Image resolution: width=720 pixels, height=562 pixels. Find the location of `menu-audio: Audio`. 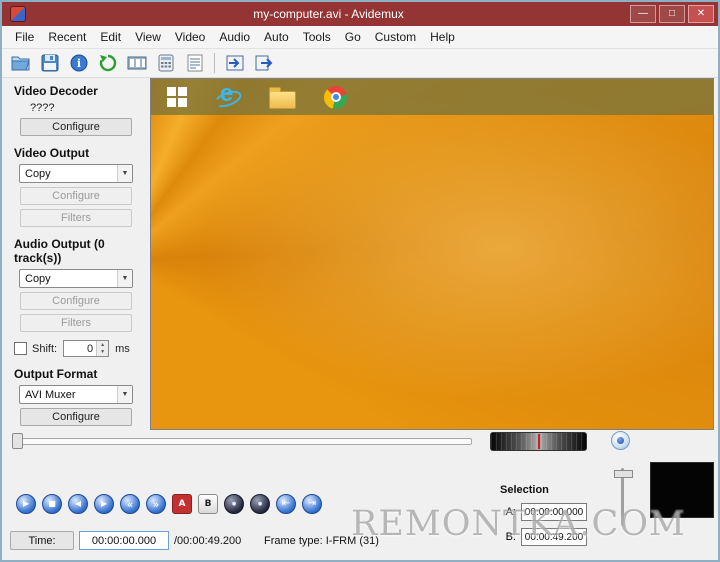

menu-audio: Audio is located at coordinates (234, 37).